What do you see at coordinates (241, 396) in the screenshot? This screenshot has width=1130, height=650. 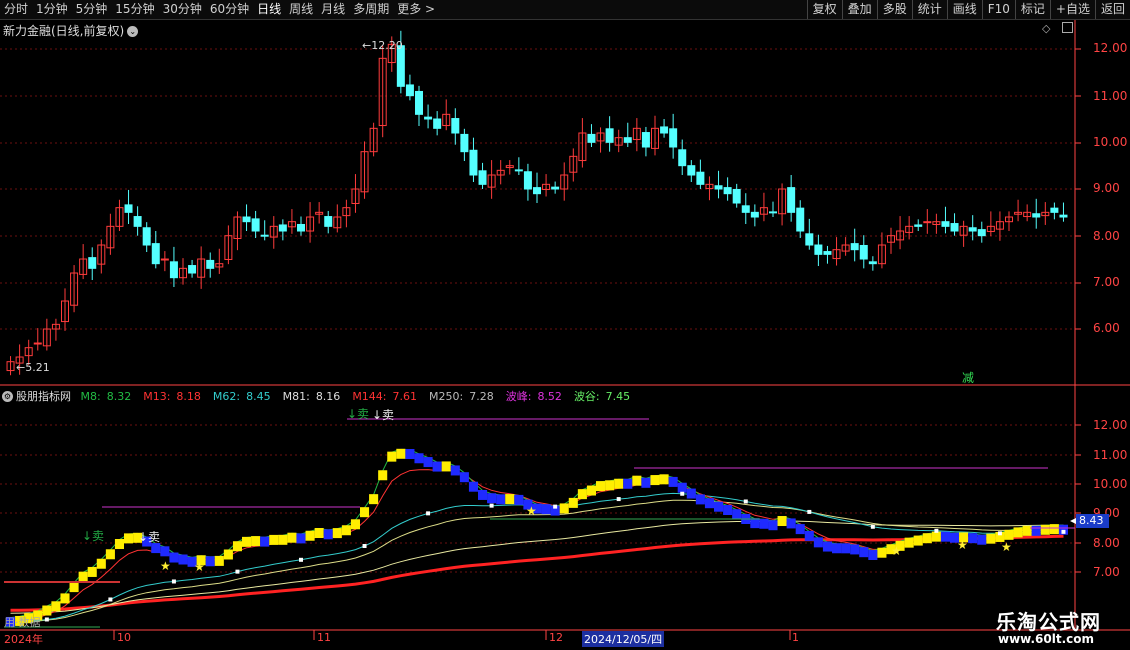 I see `readout-m62: M62: 8.45` at bounding box center [241, 396].